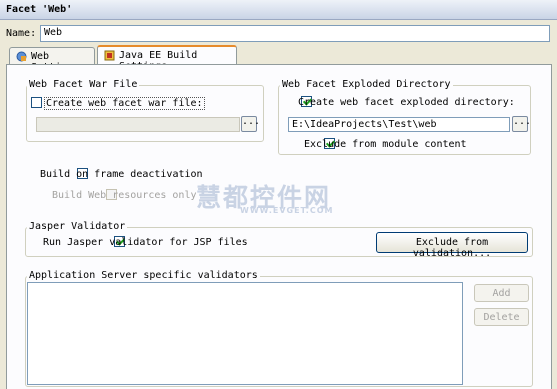 Image resolution: width=557 pixels, height=389 pixels. Describe the element at coordinates (121, 174) in the screenshot. I see `build-on-frame-label: Build on frame deactivation` at that location.